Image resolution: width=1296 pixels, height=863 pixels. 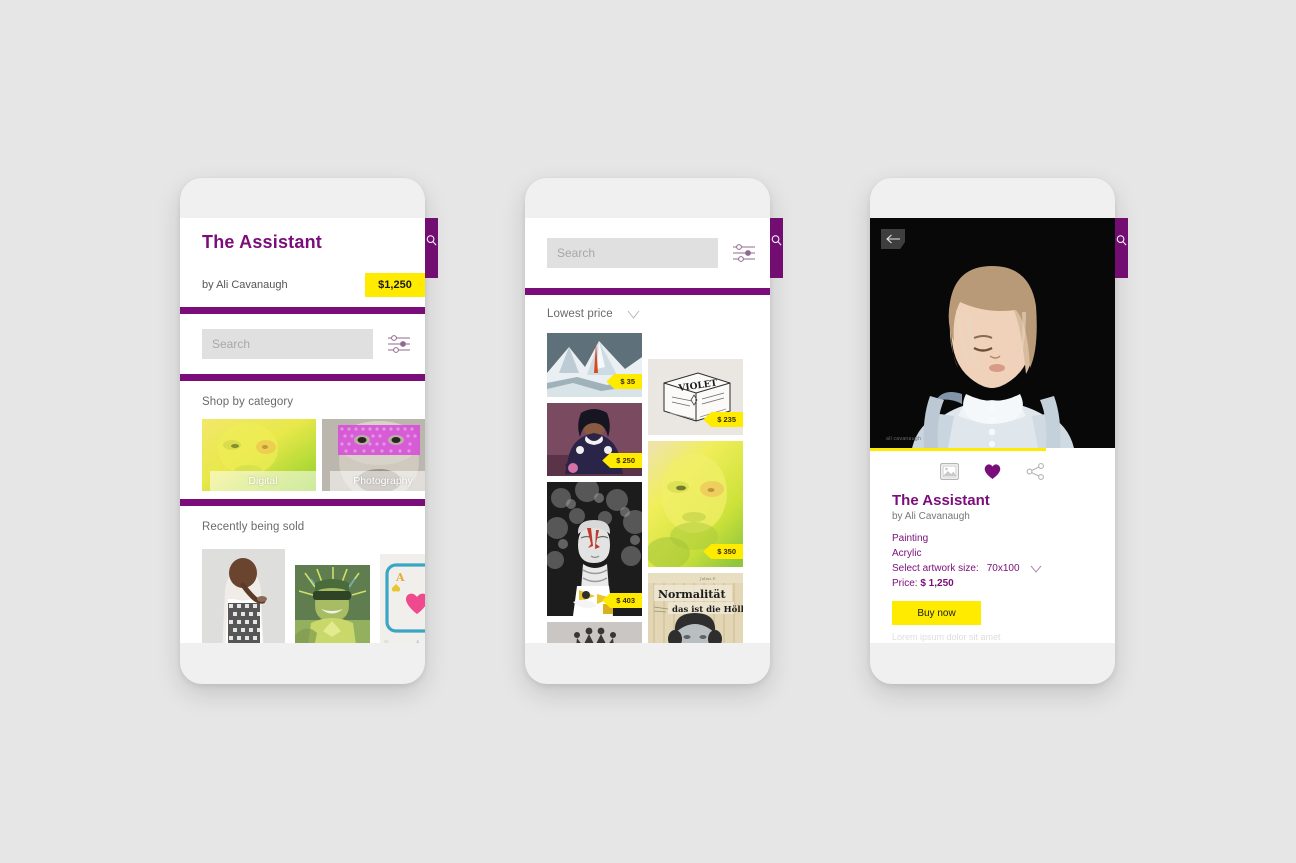 I want to click on page-title: The Assistant, so click(x=262, y=242).